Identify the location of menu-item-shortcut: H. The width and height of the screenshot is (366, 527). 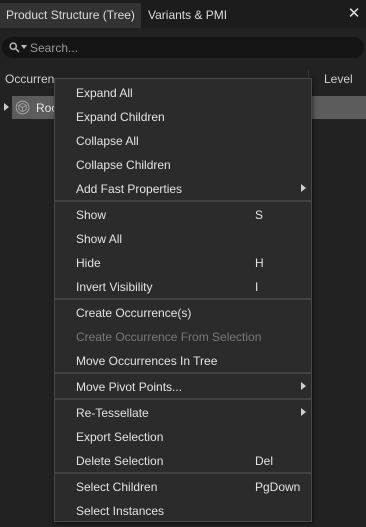
(259, 263).